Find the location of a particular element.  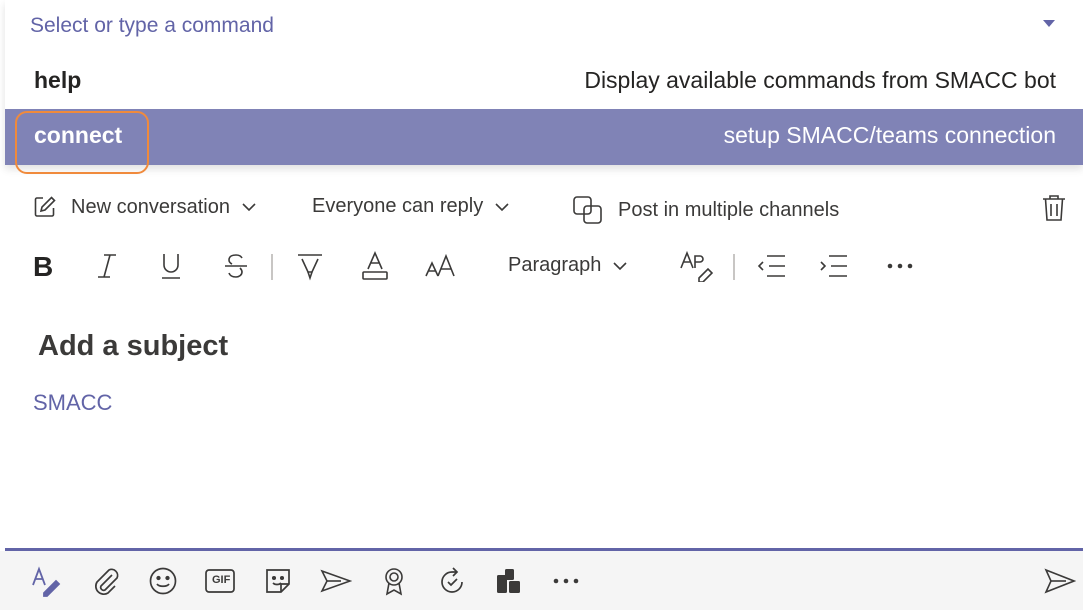

more-formatting-button is located at coordinates (900, 266).